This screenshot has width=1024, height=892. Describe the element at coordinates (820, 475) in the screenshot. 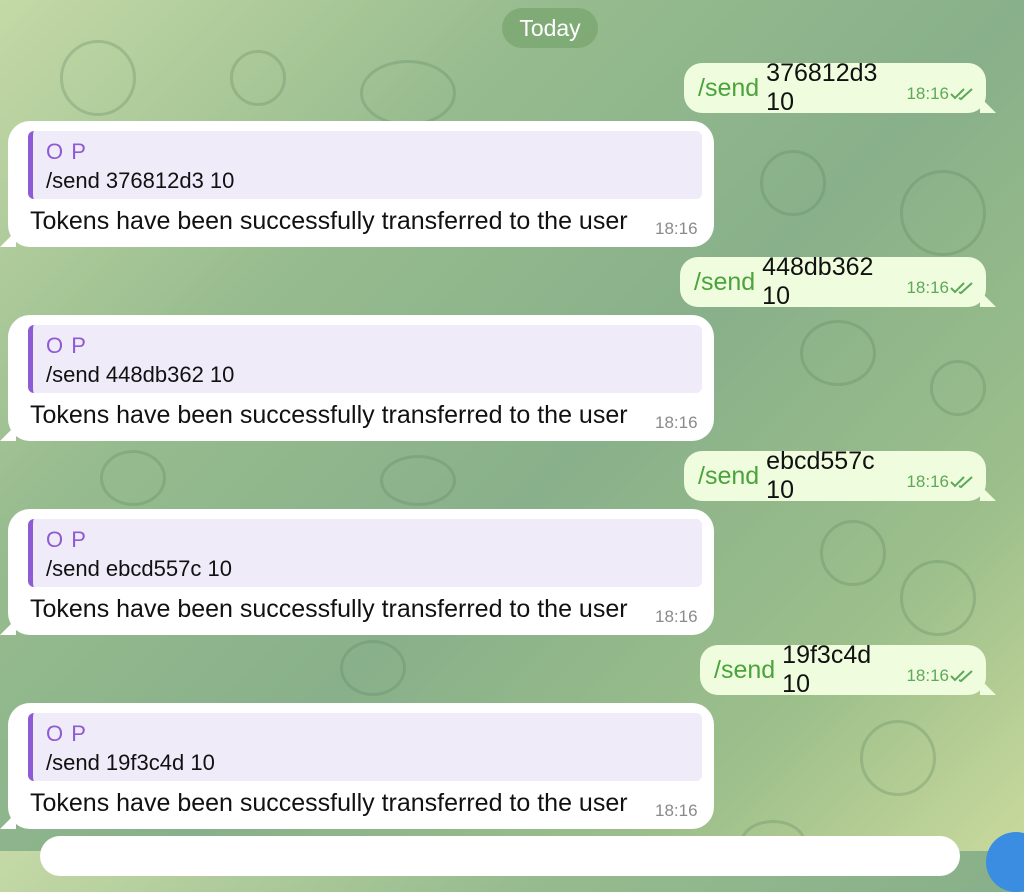

I see `message-argument: ebcd557c 10` at that location.